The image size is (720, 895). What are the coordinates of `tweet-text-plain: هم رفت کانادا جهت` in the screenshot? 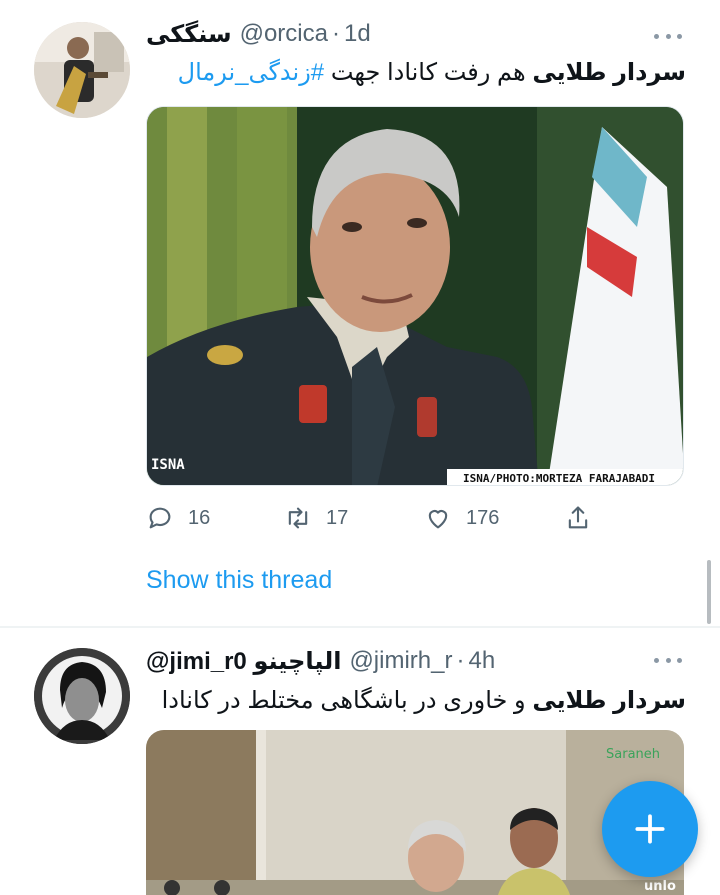 It's located at (428, 72).